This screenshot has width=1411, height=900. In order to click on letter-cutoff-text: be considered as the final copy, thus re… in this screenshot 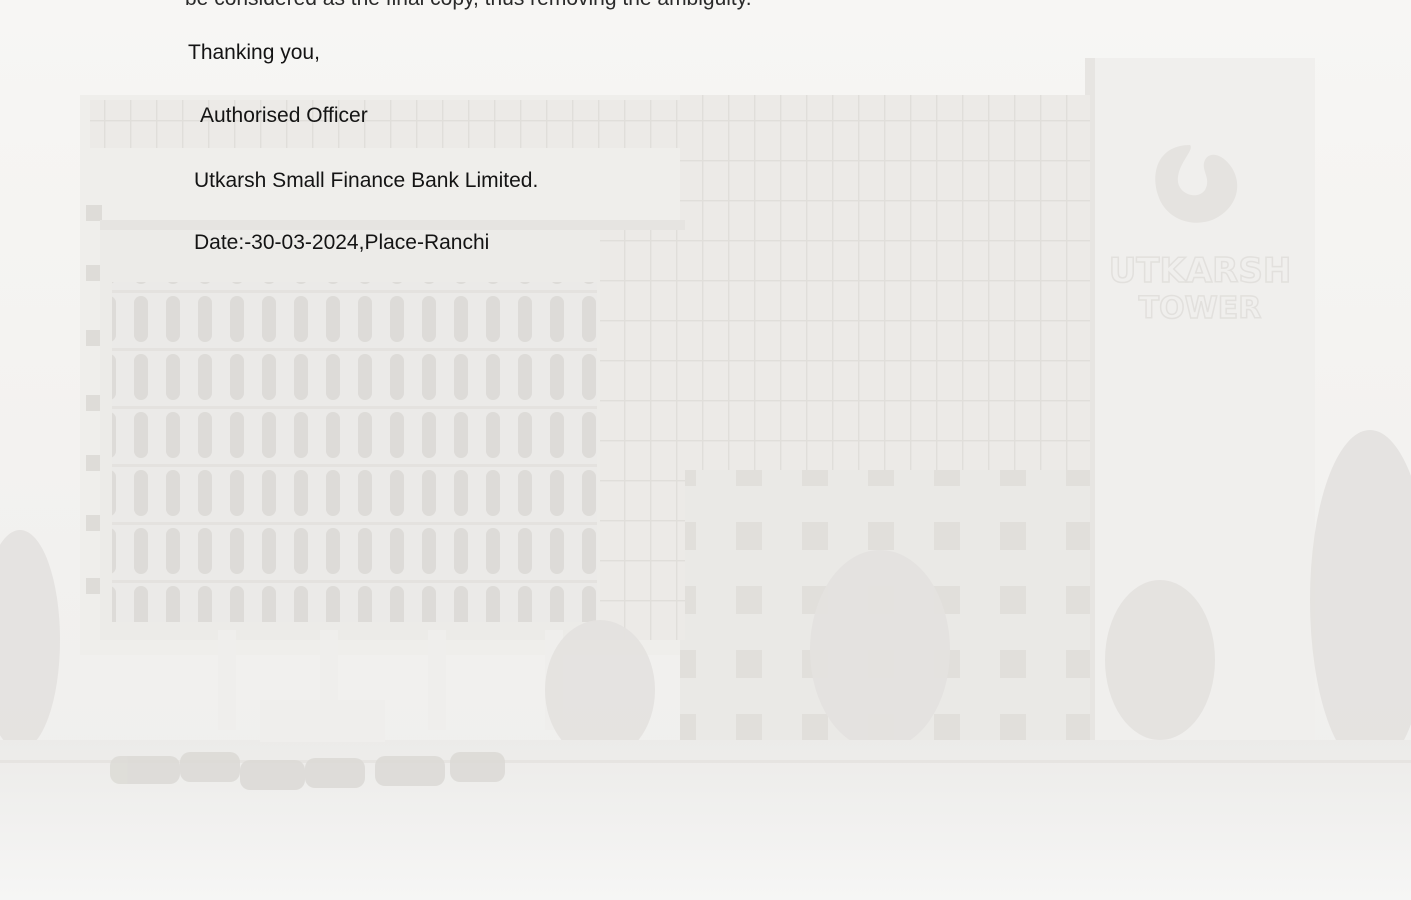, I will do `click(468, 6)`.